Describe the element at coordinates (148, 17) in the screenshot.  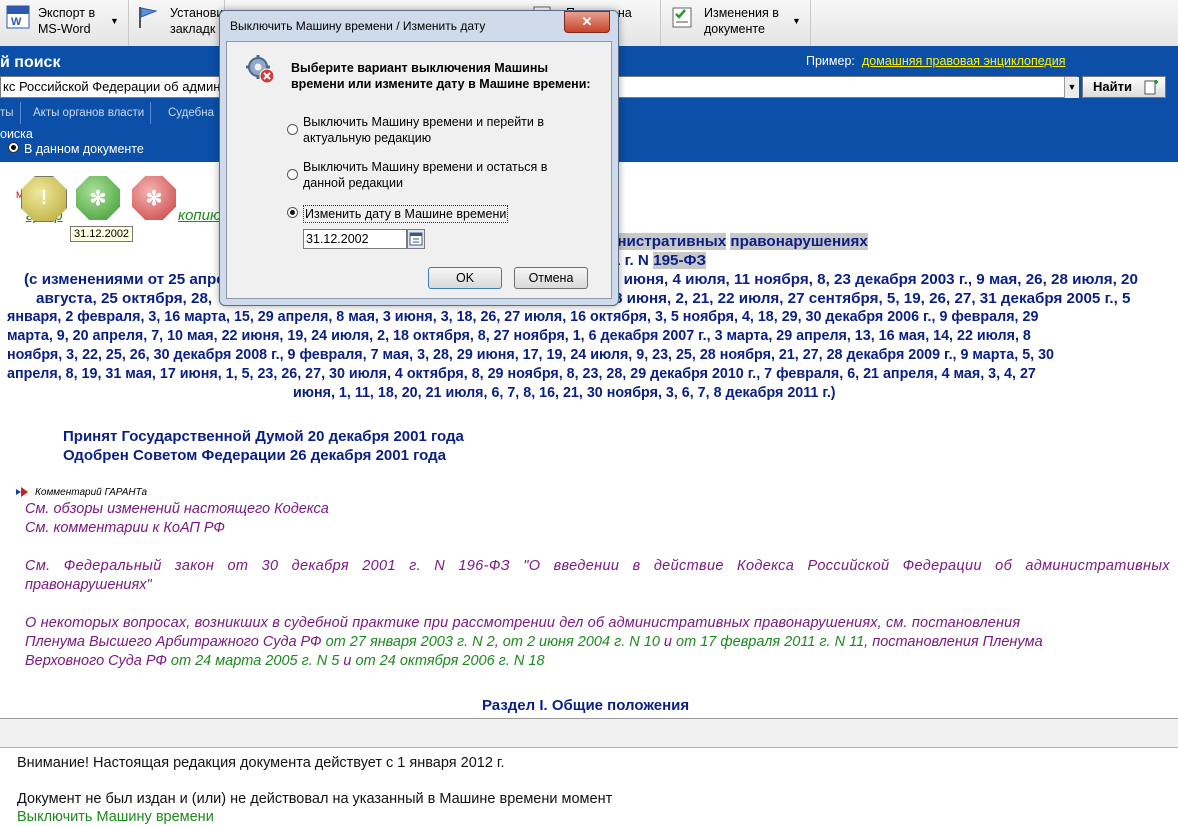
I see `flag-icon` at that location.